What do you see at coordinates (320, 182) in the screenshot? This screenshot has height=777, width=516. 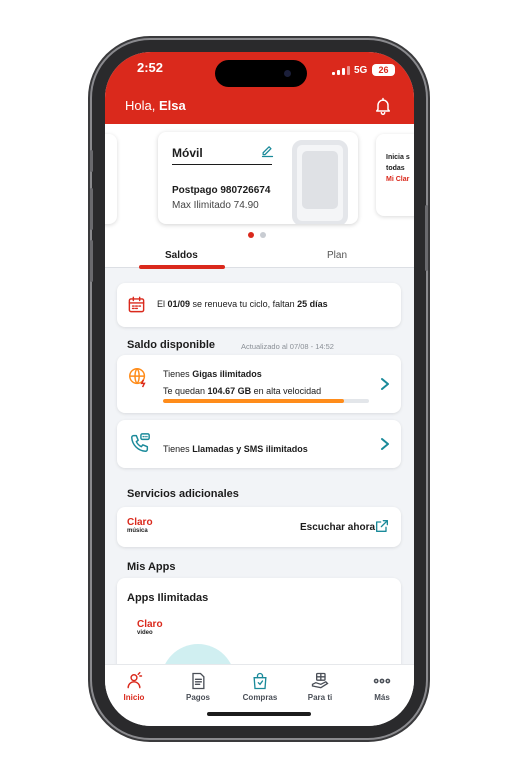 I see `phone-illustration` at bounding box center [320, 182].